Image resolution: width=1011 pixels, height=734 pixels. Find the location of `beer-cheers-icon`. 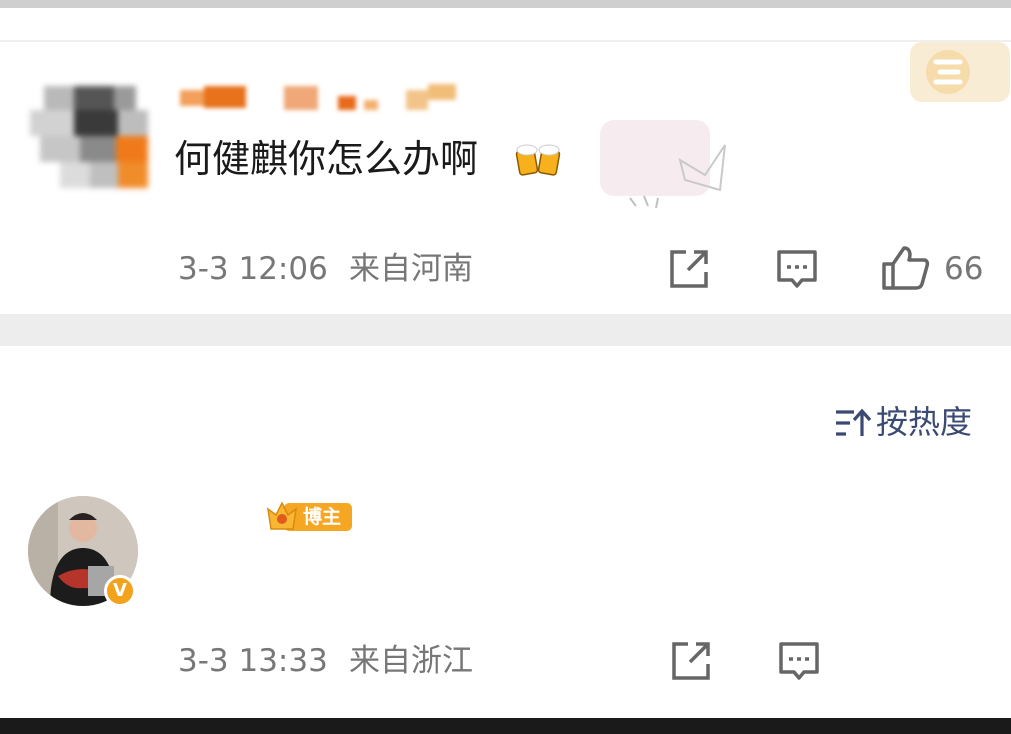

beer-cheers-icon is located at coordinates (538, 160).